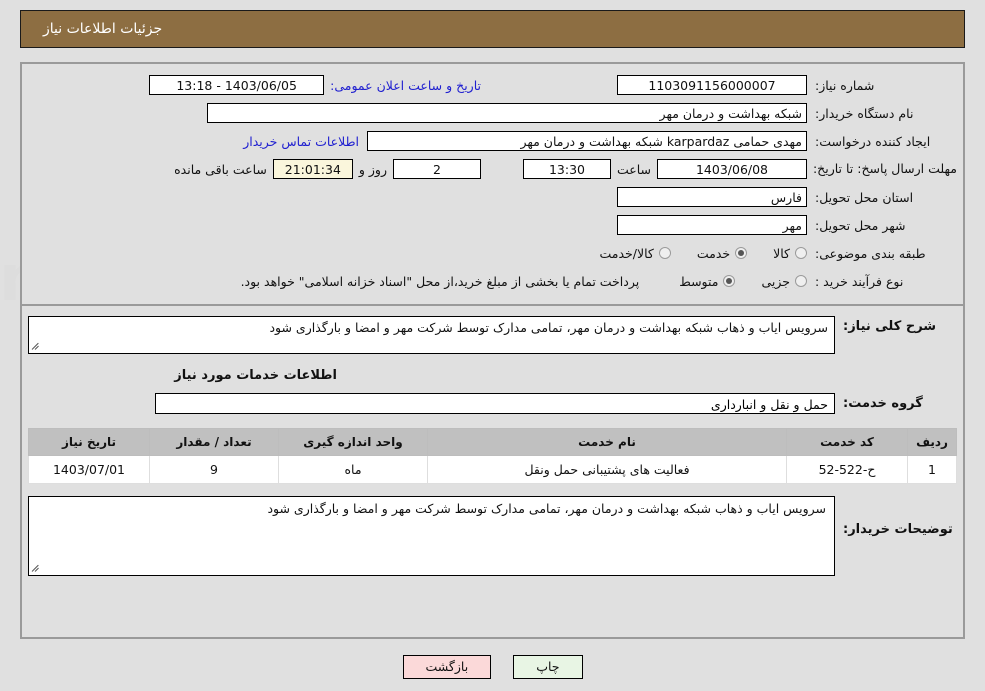  Describe the element at coordinates (353, 442) in the screenshot. I see `col-header-unit: واحد اندازه گیری` at that location.